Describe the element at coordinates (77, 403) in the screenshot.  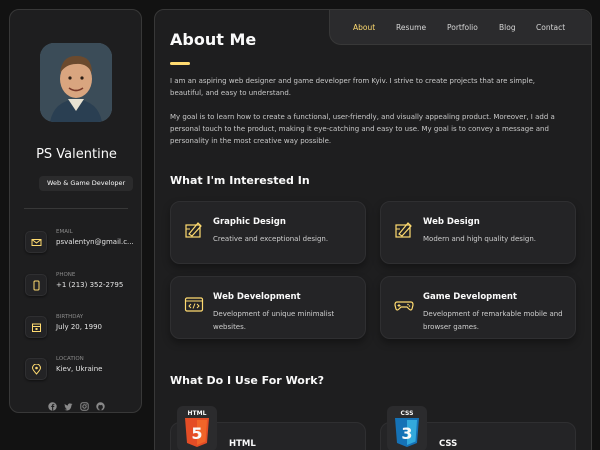
I see `social-links` at that location.